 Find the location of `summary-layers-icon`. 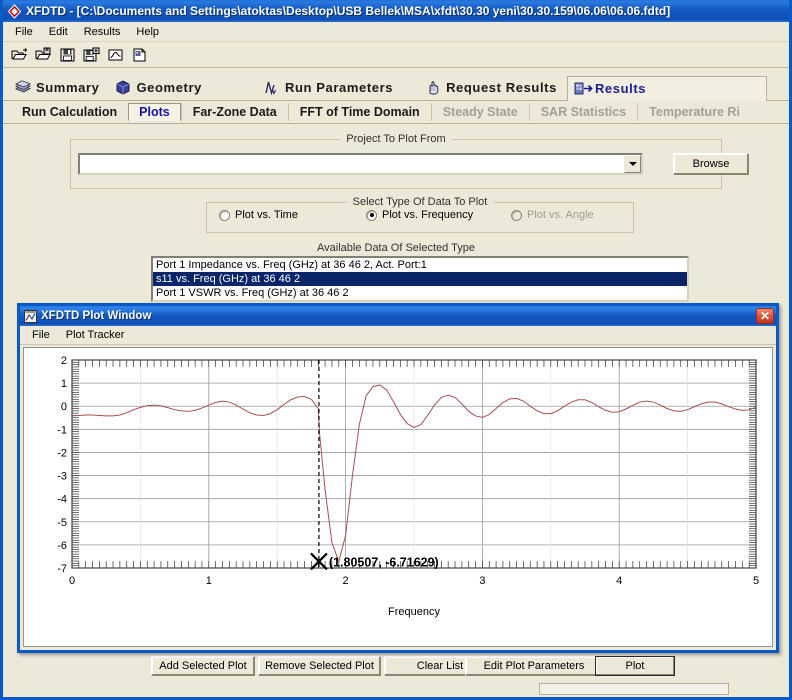

summary-layers-icon is located at coordinates (23, 87).